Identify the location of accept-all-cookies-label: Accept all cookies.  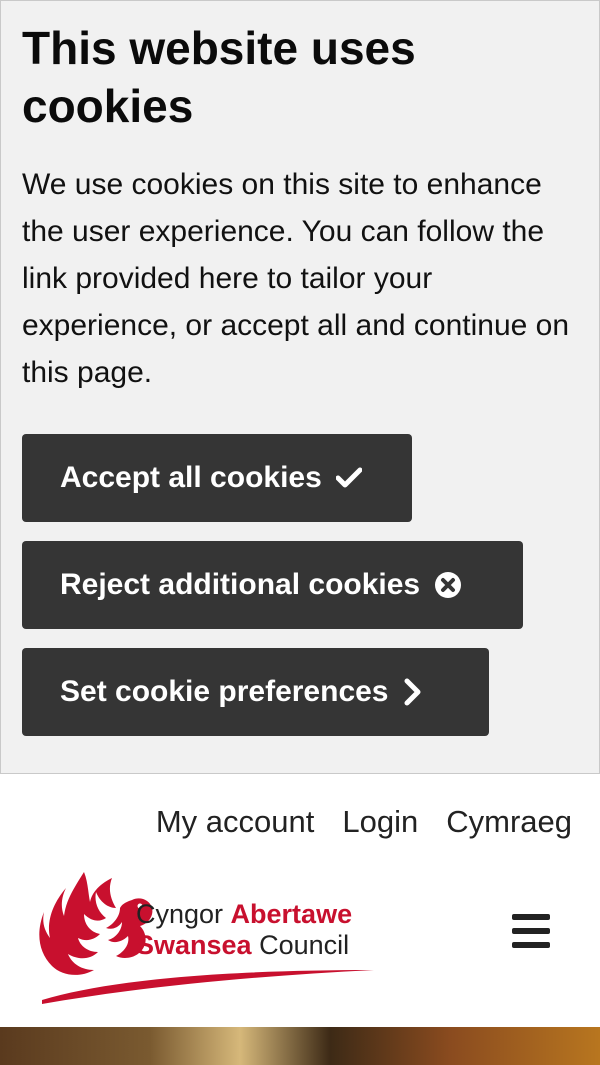
(191, 477).